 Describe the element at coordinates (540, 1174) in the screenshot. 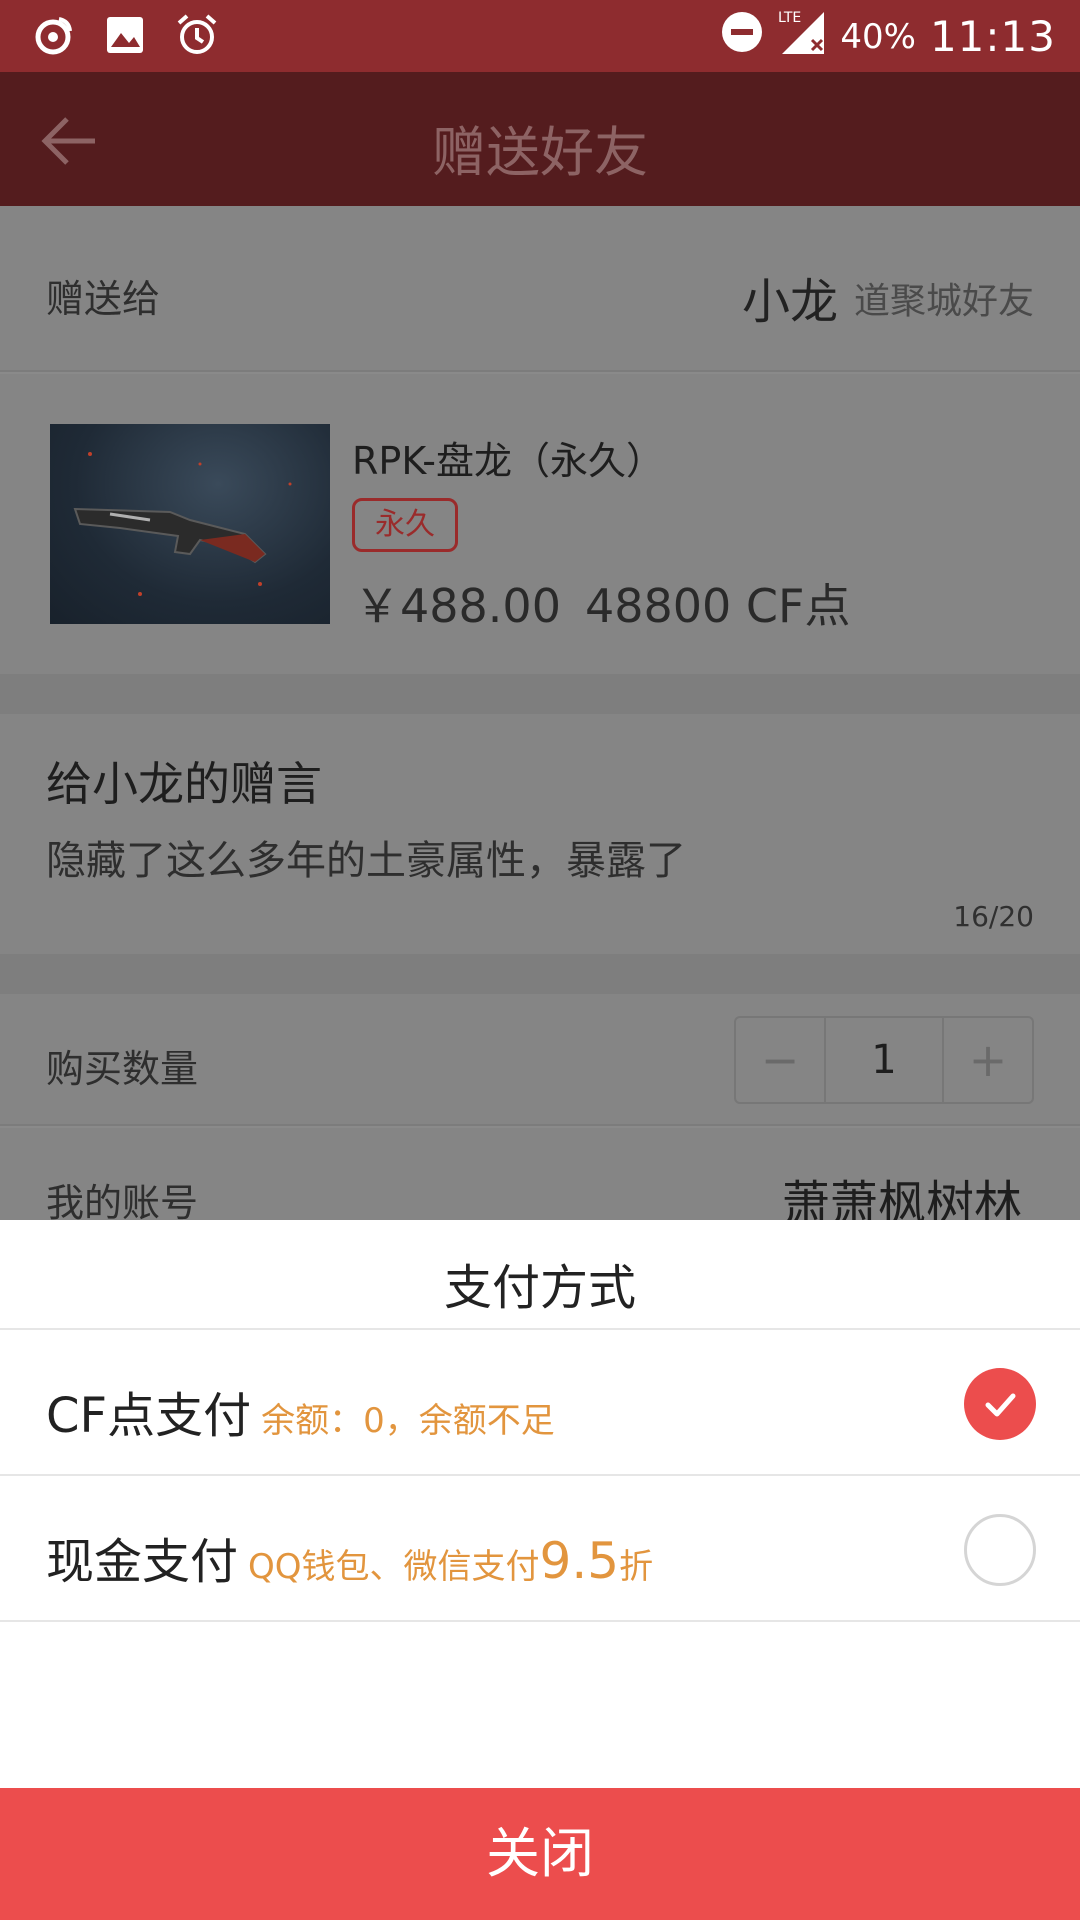

I see `account-row: 我的账号 萧萧枫树林` at that location.